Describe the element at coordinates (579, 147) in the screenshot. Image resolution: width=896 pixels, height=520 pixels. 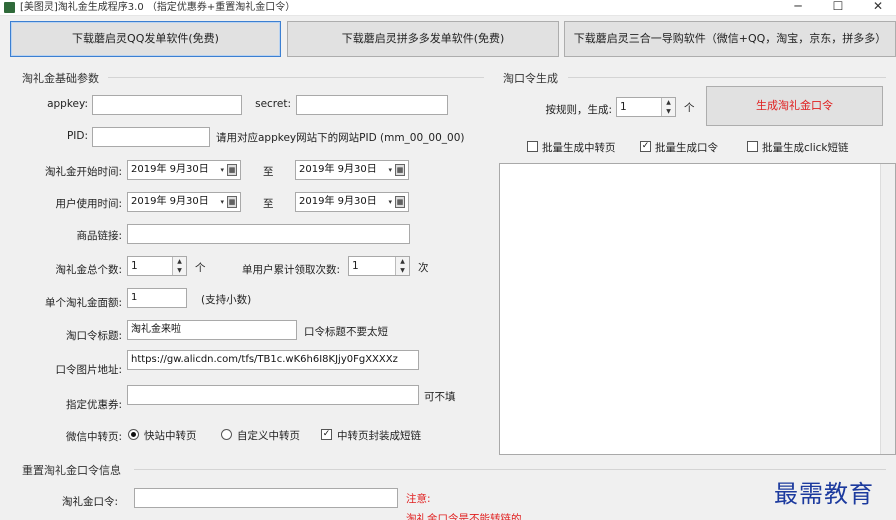
I see `batch-transfer-label: 批量生成中转页` at that location.